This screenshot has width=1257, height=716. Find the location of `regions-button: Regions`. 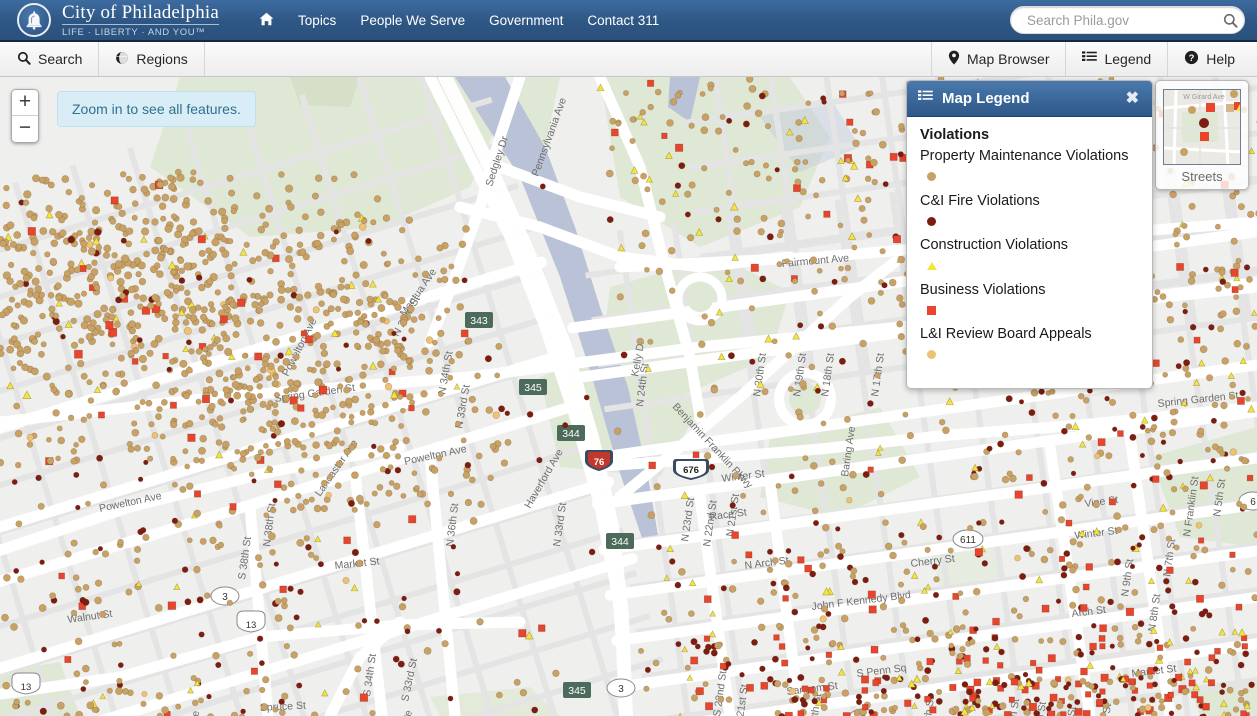

regions-button: Regions is located at coordinates (152, 59).